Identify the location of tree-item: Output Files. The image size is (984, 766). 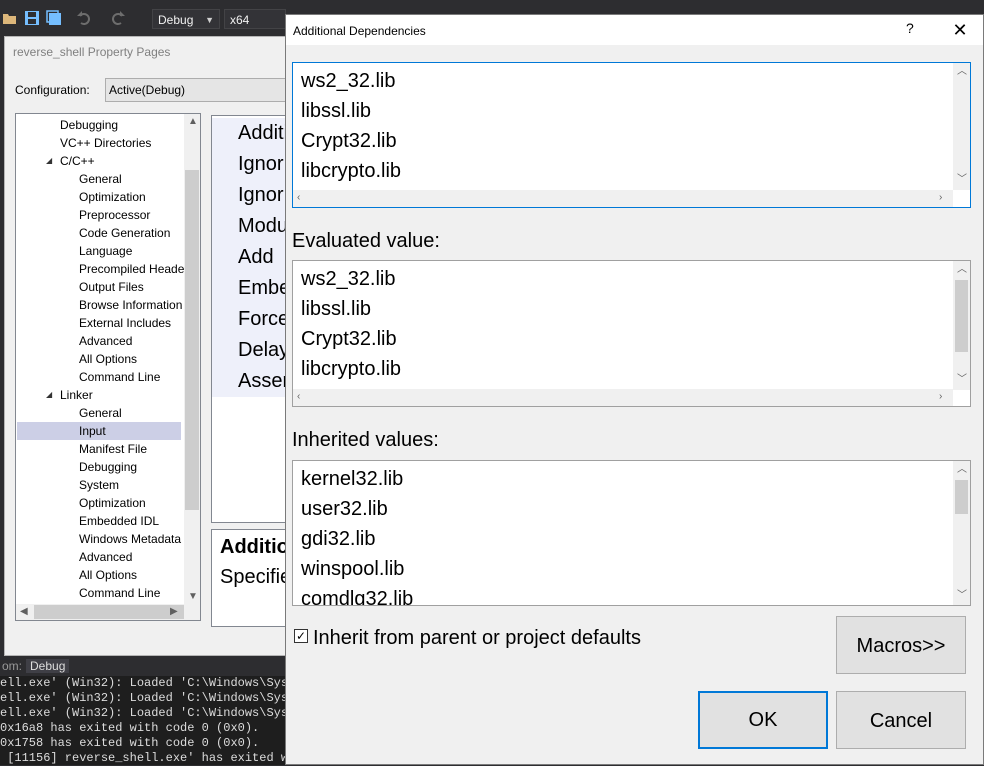
(111, 287).